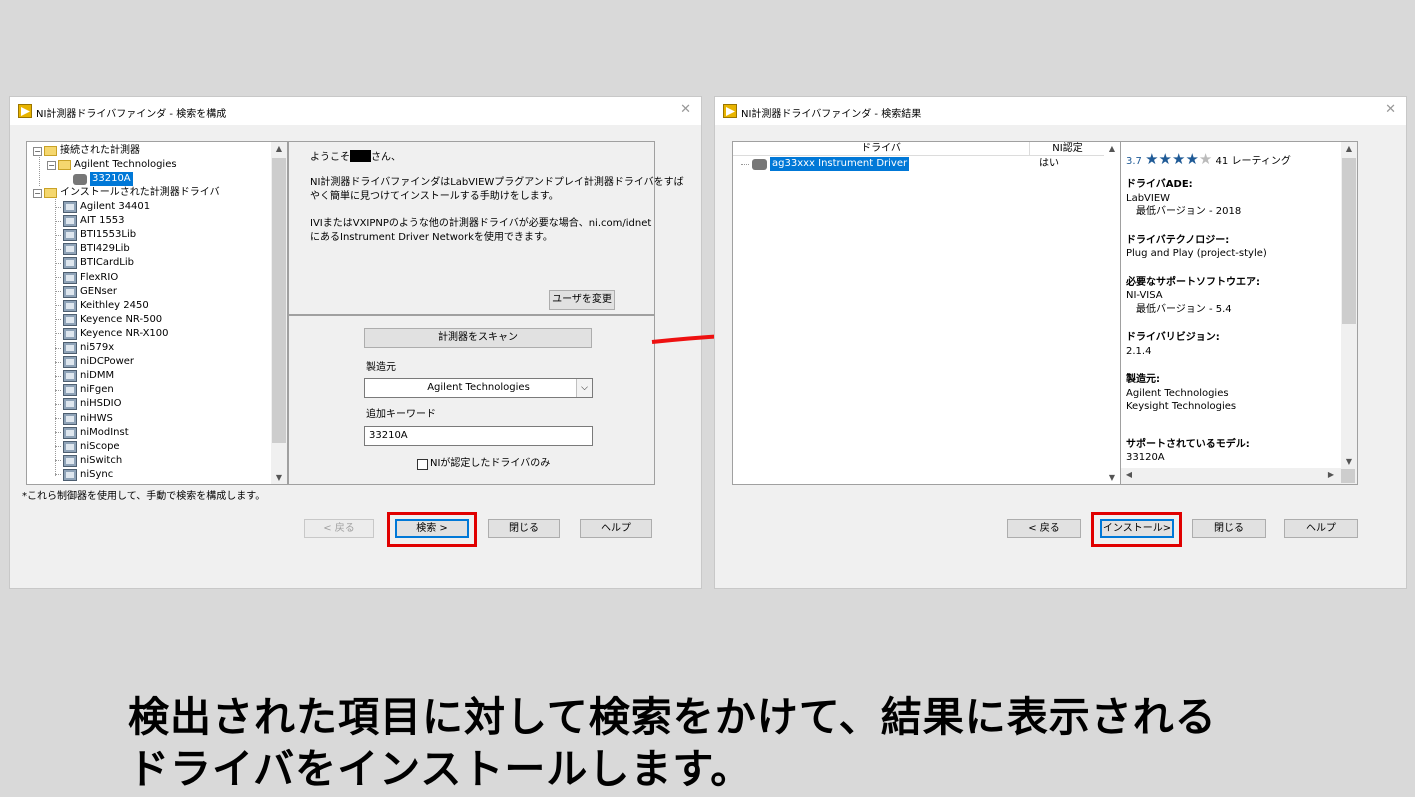  What do you see at coordinates (126, 193) in the screenshot?
I see `tree-node-installed: − インストールされた計測器ドライバ` at bounding box center [126, 193].